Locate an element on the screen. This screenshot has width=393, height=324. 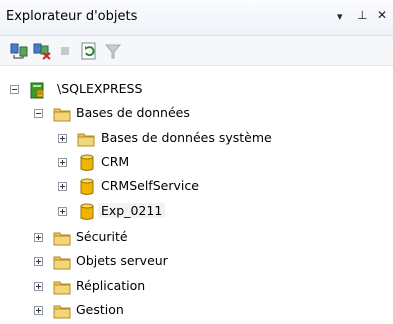
connect-icon is located at coordinates (19, 51).